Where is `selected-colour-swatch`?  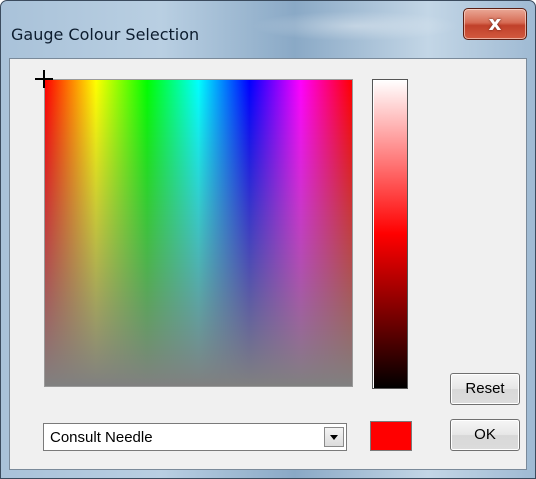
selected-colour-swatch is located at coordinates (391, 436).